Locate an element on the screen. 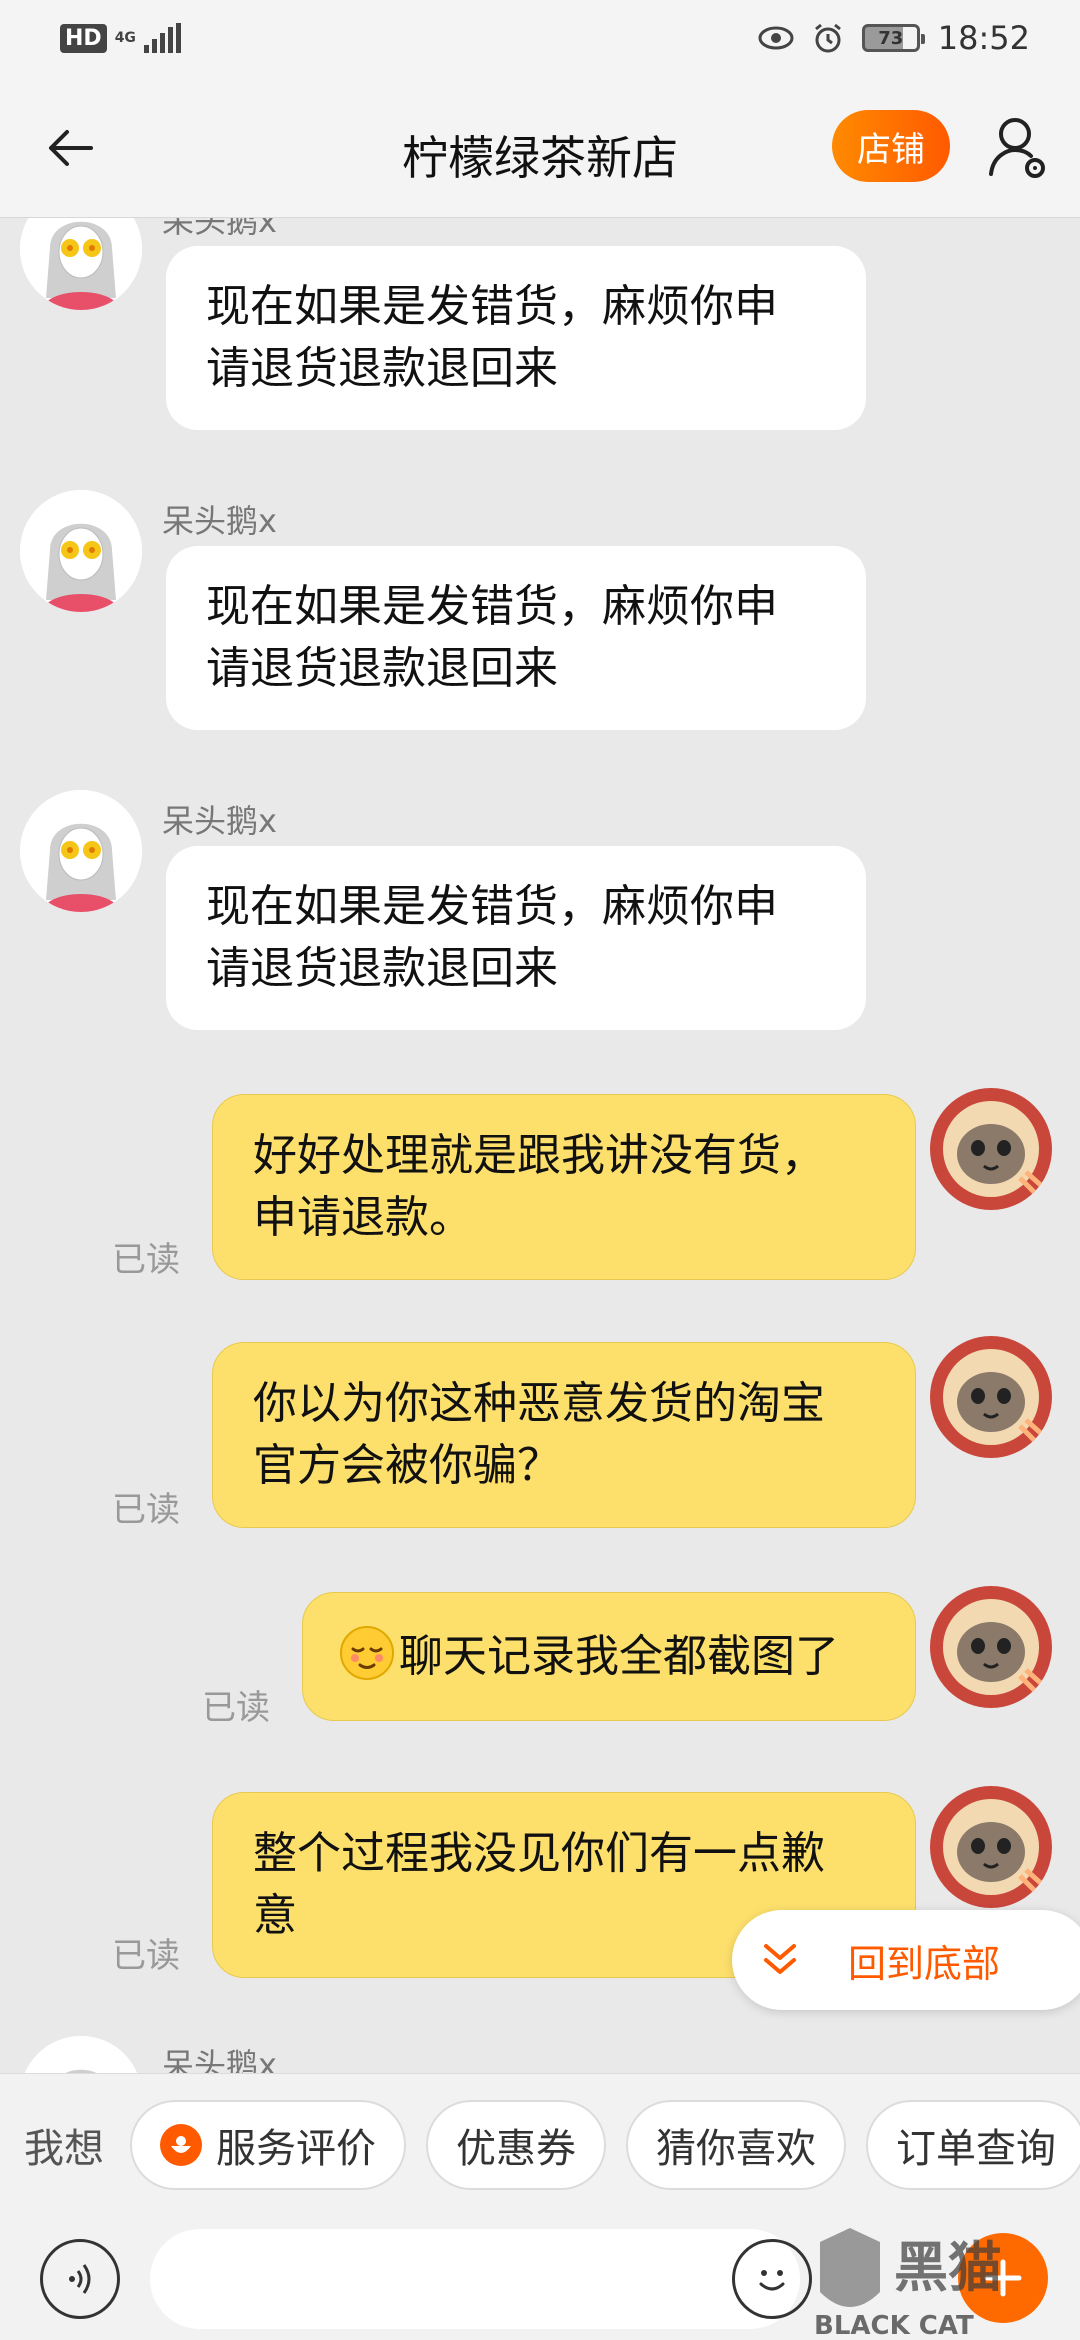 This screenshot has width=1080, height=2340. hd-badge: HD is located at coordinates (83, 38).